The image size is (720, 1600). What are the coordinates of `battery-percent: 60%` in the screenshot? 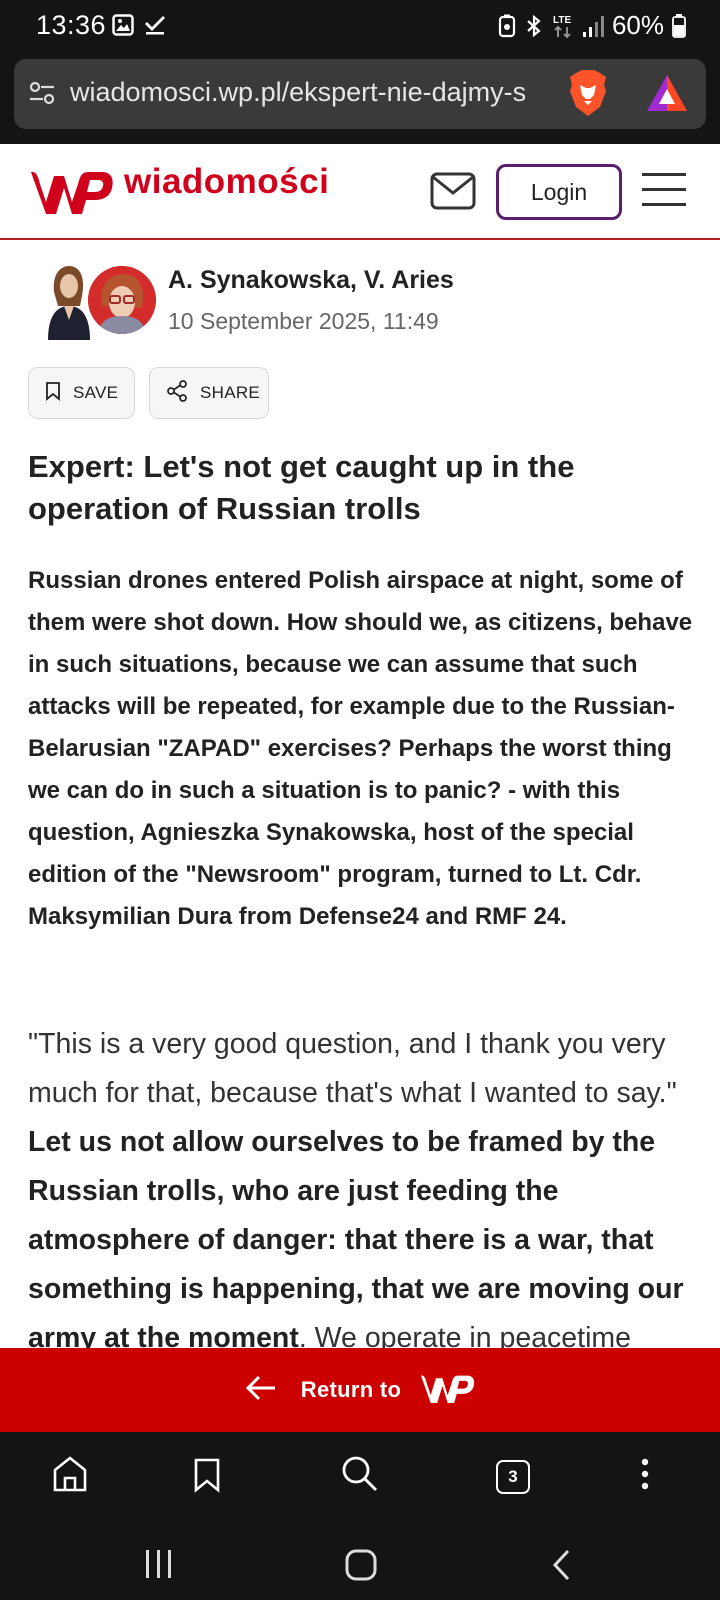 It's located at (637, 25).